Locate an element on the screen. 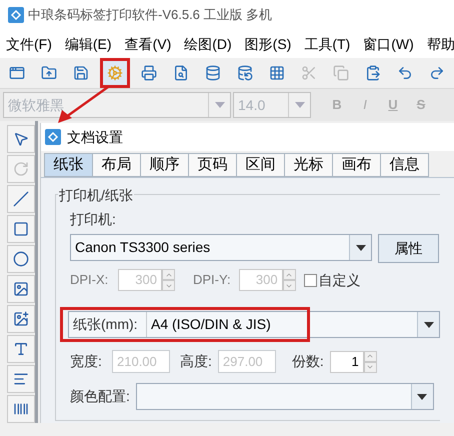 The height and width of the screenshot is (436, 454). menu-item: 帮助 is located at coordinates (440, 44).